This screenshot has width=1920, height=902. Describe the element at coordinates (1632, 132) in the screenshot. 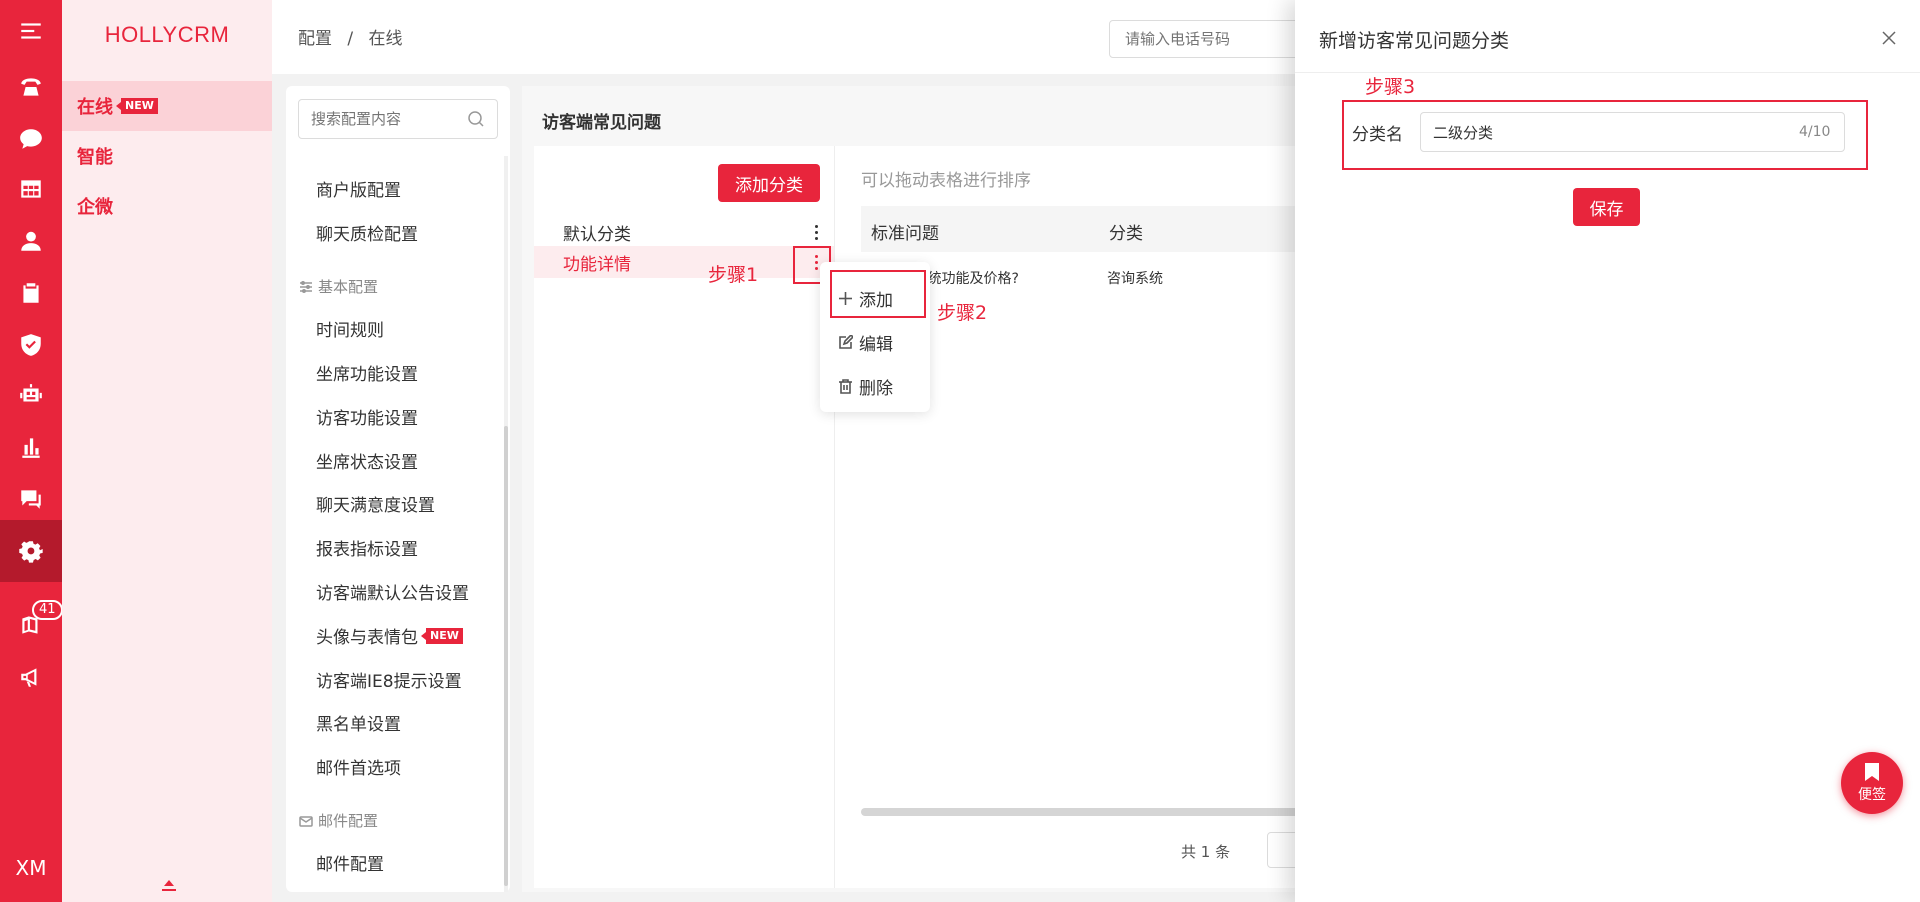

I see `category-name-input` at that location.